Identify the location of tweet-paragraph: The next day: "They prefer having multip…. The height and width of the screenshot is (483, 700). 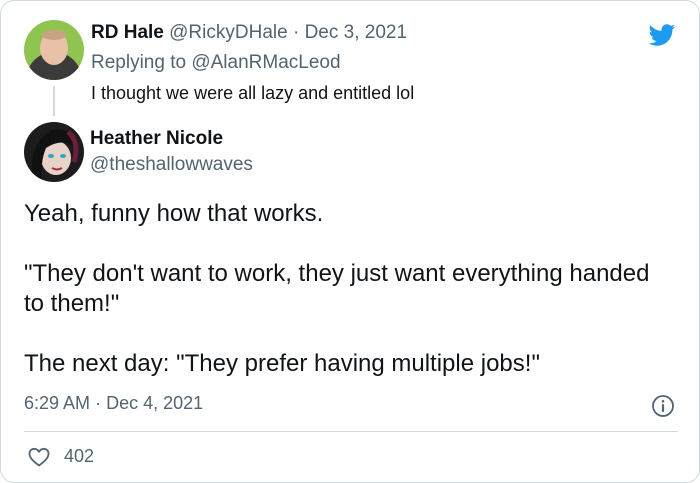
(282, 363).